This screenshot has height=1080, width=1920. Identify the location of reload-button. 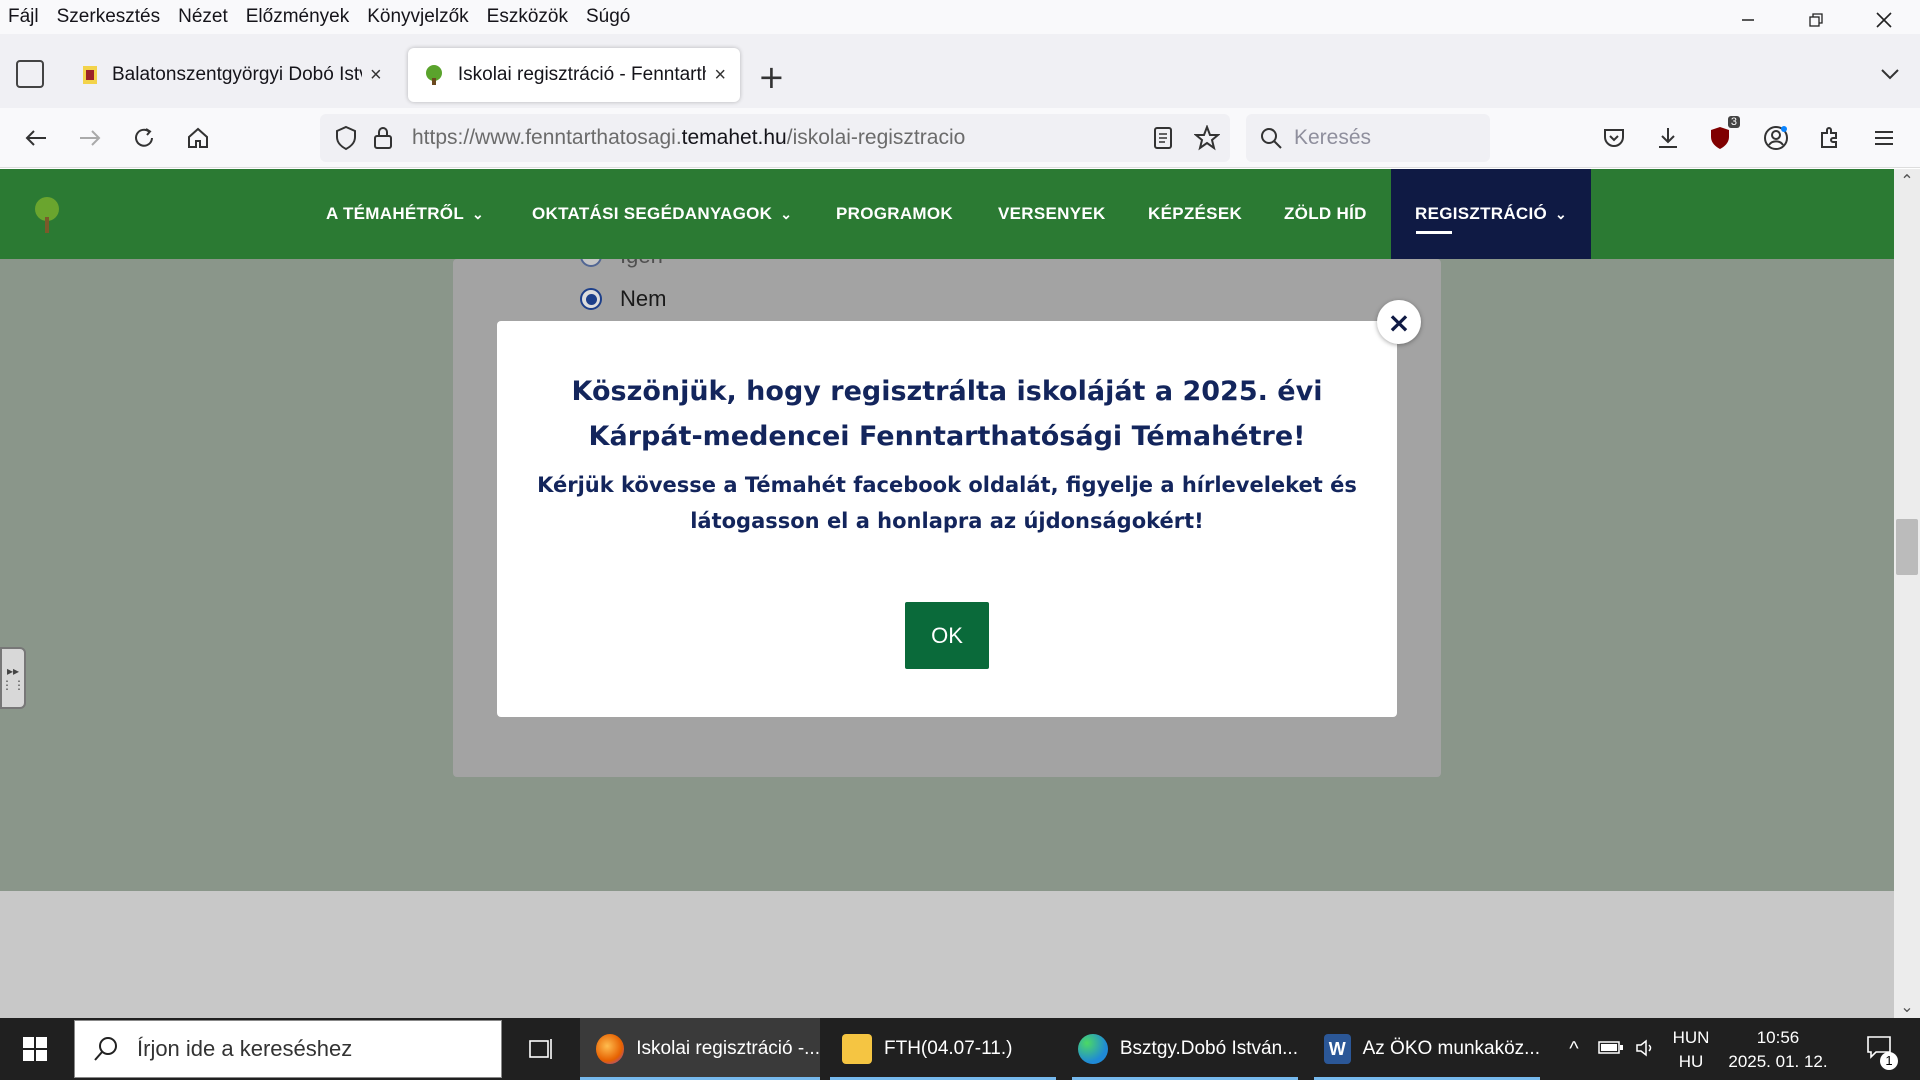
(144, 138).